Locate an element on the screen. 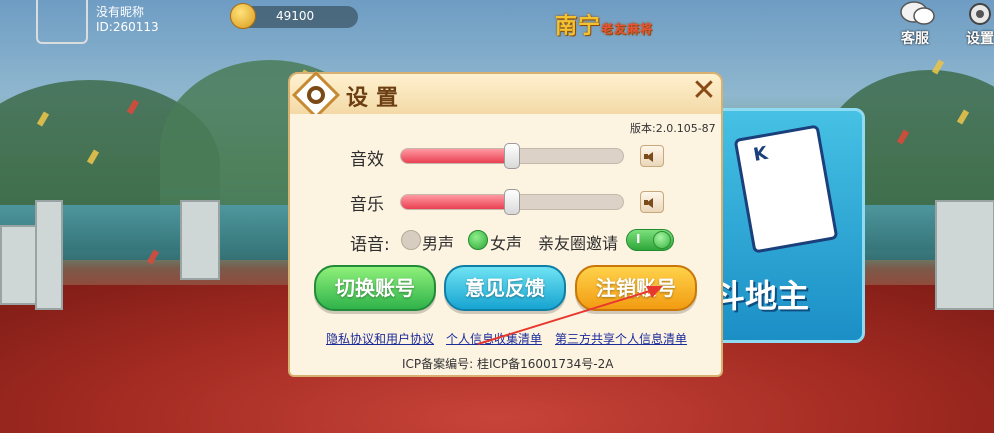  privacy-agreement-link: 隐私协议和用户协议 is located at coordinates (380, 338).